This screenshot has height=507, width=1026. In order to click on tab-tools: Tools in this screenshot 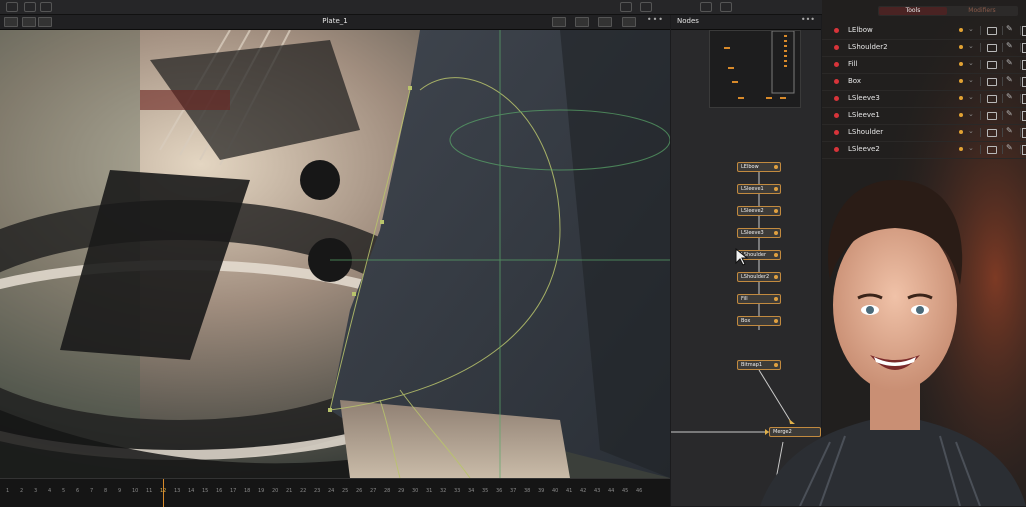, I will do `click(913, 11)`.